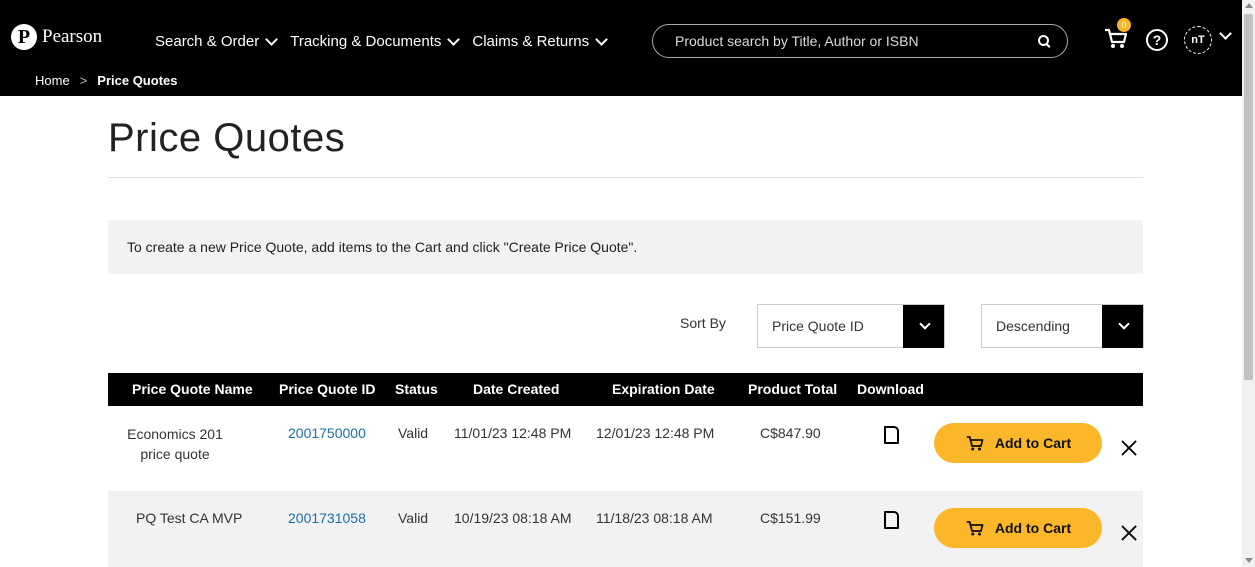  I want to click on breadcrumb-current: Price Quotes, so click(137, 80).